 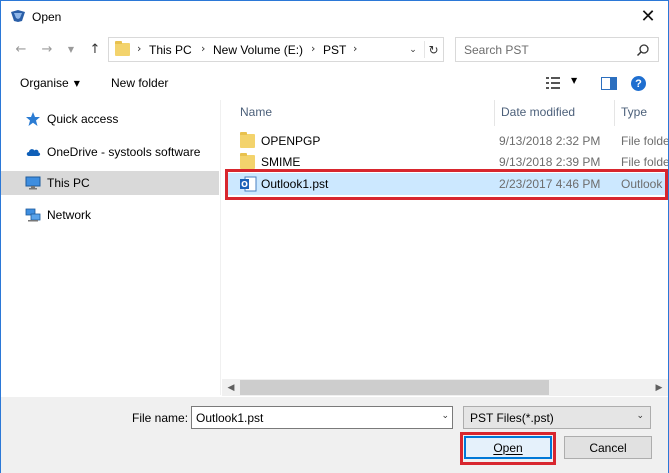 I want to click on refresh-icon: ↻, so click(x=433, y=49).